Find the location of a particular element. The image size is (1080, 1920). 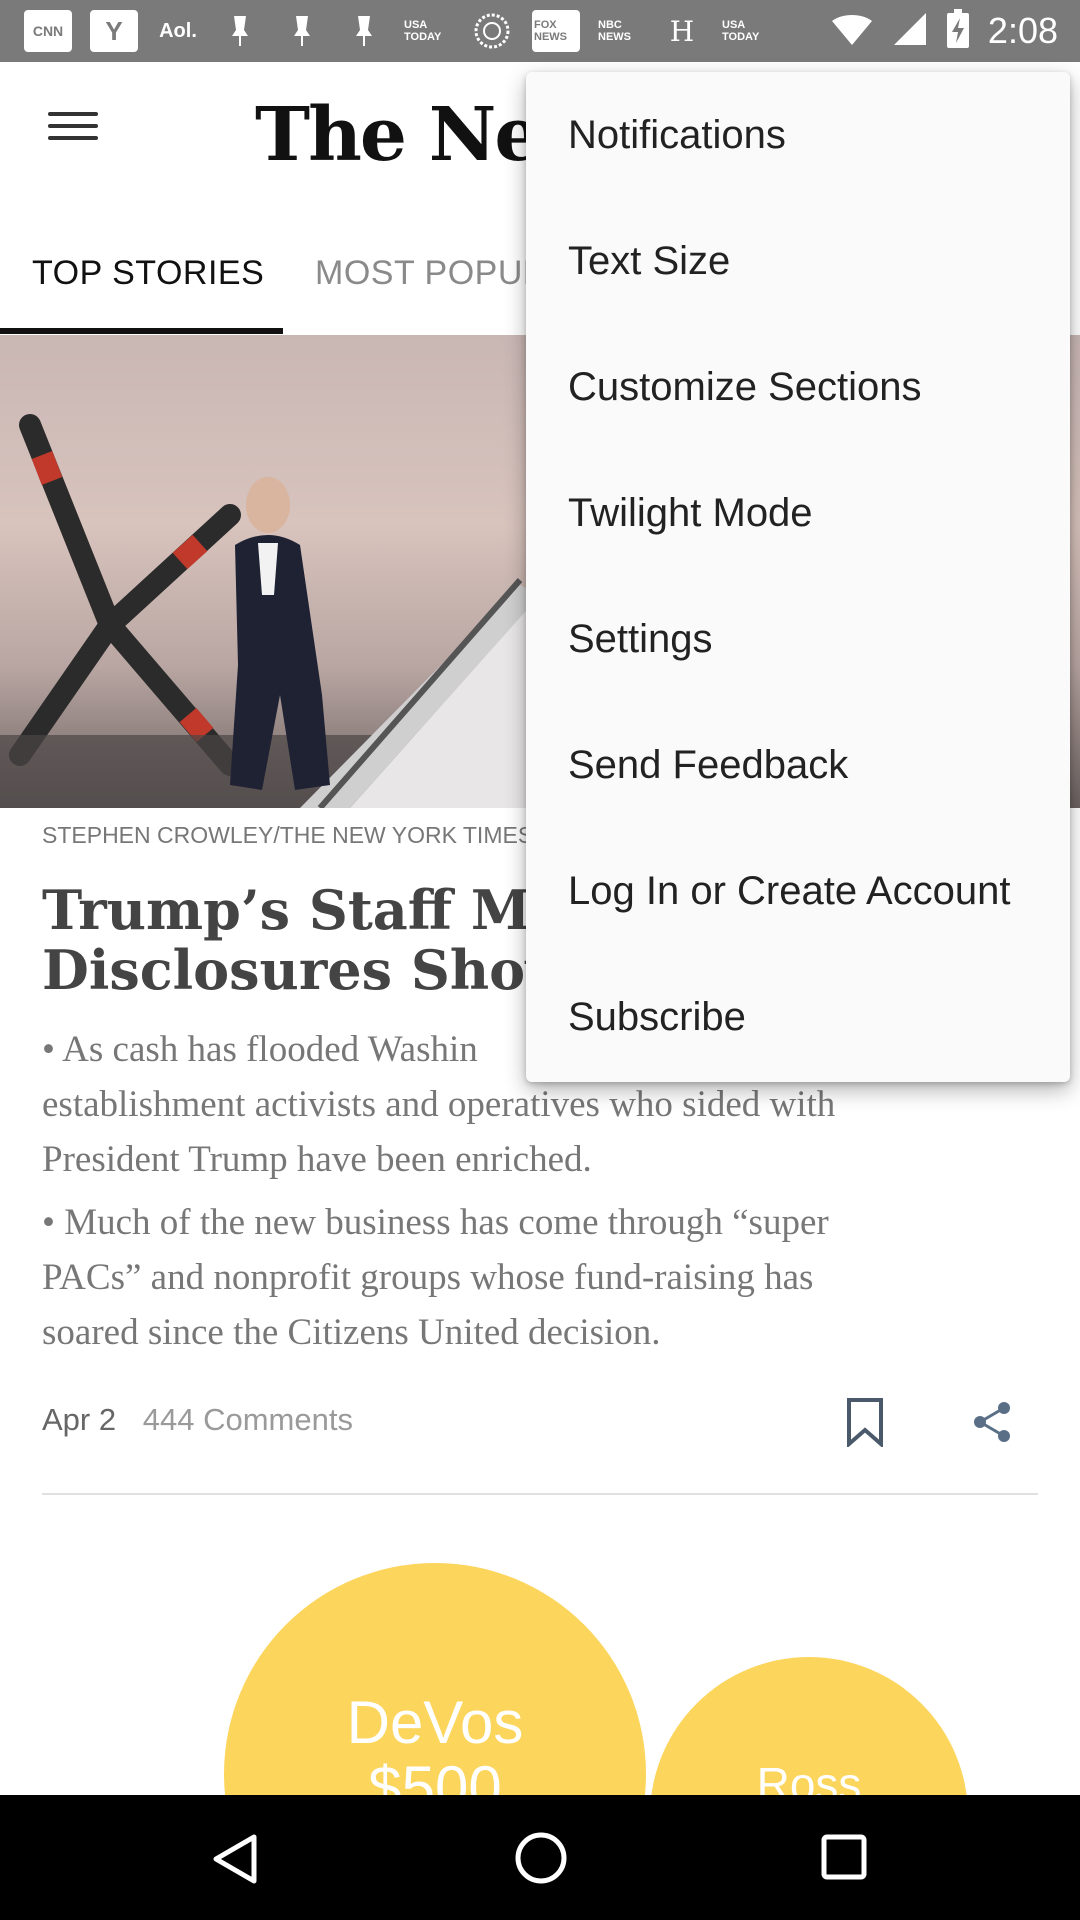

cnn-notification-icon: CNN is located at coordinates (48, 31).